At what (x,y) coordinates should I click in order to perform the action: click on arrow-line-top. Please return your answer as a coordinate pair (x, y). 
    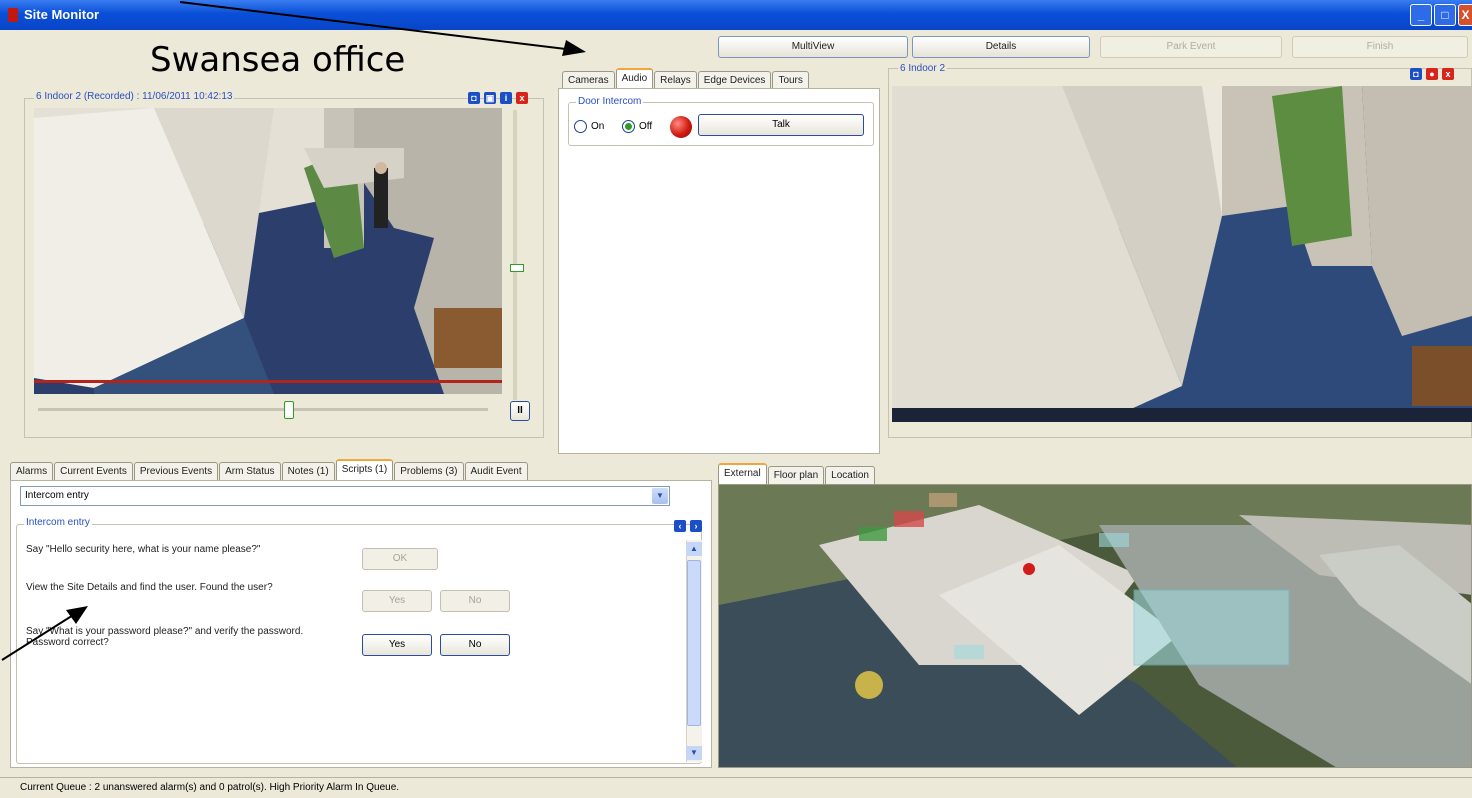
    Looking at the image, I should click on (377, 26).